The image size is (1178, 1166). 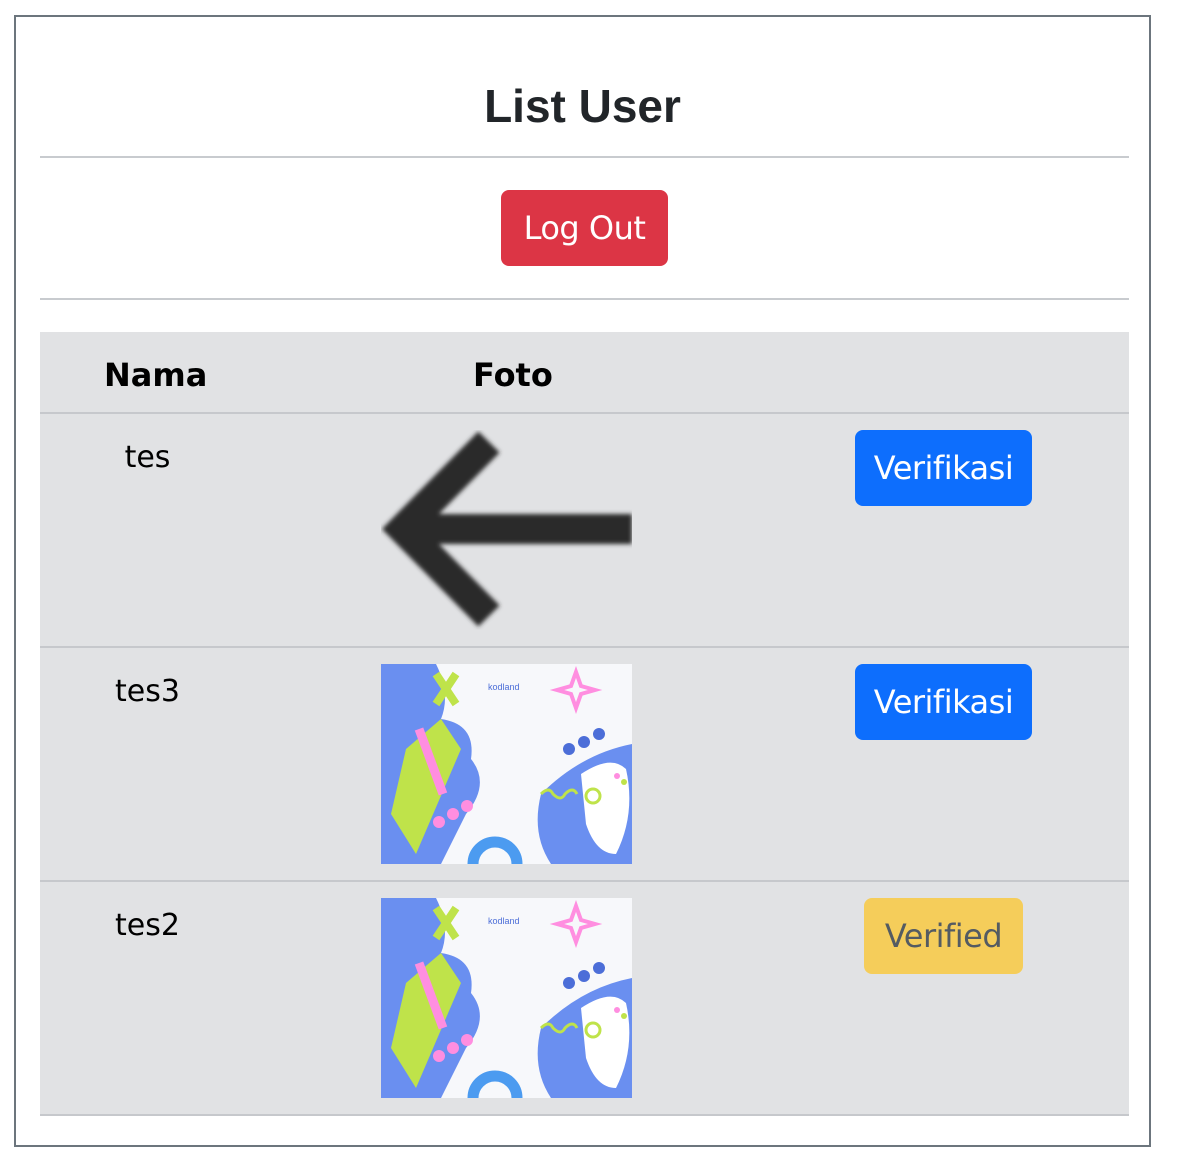 I want to click on verified-button: Verified, so click(x=943, y=936).